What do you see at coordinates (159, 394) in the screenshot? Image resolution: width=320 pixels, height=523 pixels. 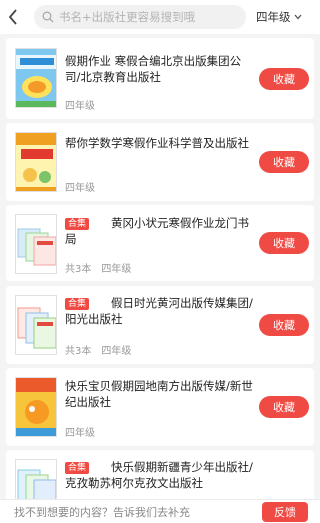 I see `book-title: 快乐宝贝假期园地南方出版传媒/新世纪出版社` at bounding box center [159, 394].